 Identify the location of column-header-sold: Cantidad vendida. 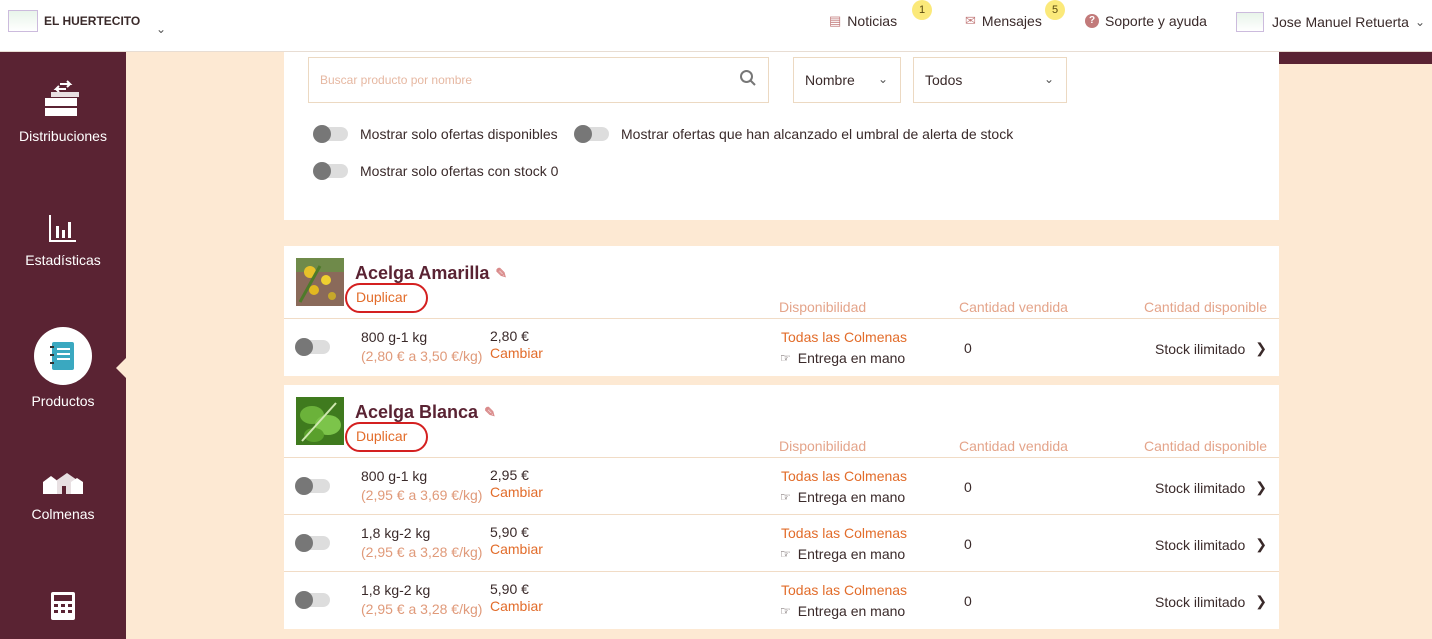
(1013, 307).